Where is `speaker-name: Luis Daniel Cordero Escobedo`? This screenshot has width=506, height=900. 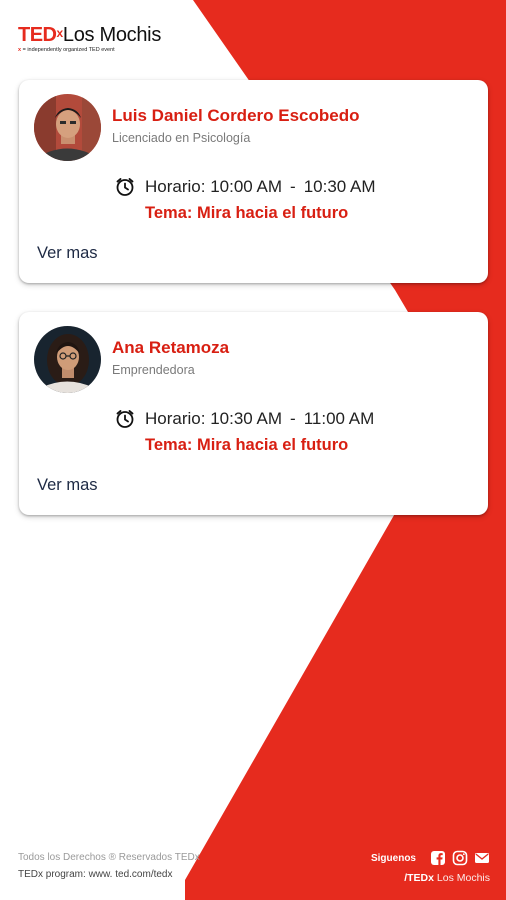 speaker-name: Luis Daniel Cordero Escobedo is located at coordinates (236, 115).